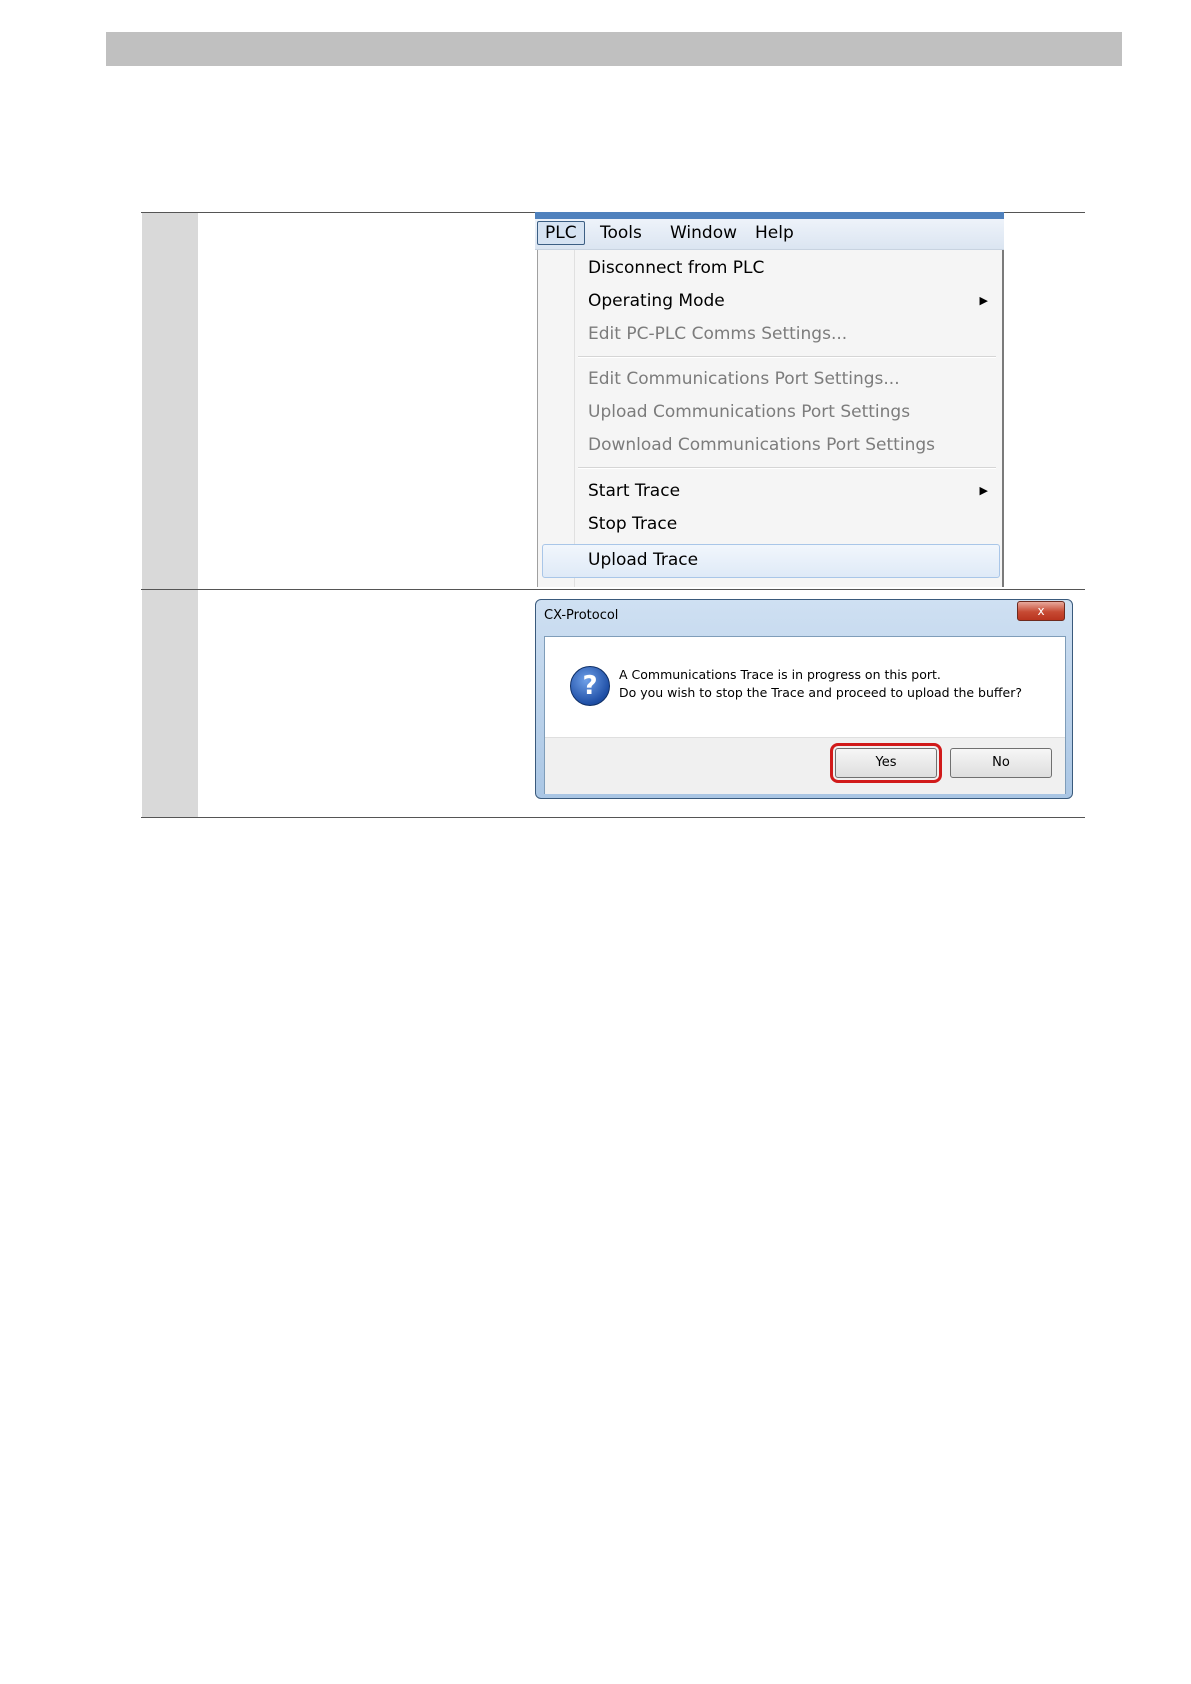  Describe the element at coordinates (788, 445) in the screenshot. I see `menu-item-download-comms-port: Download Communications Port Settings` at that location.